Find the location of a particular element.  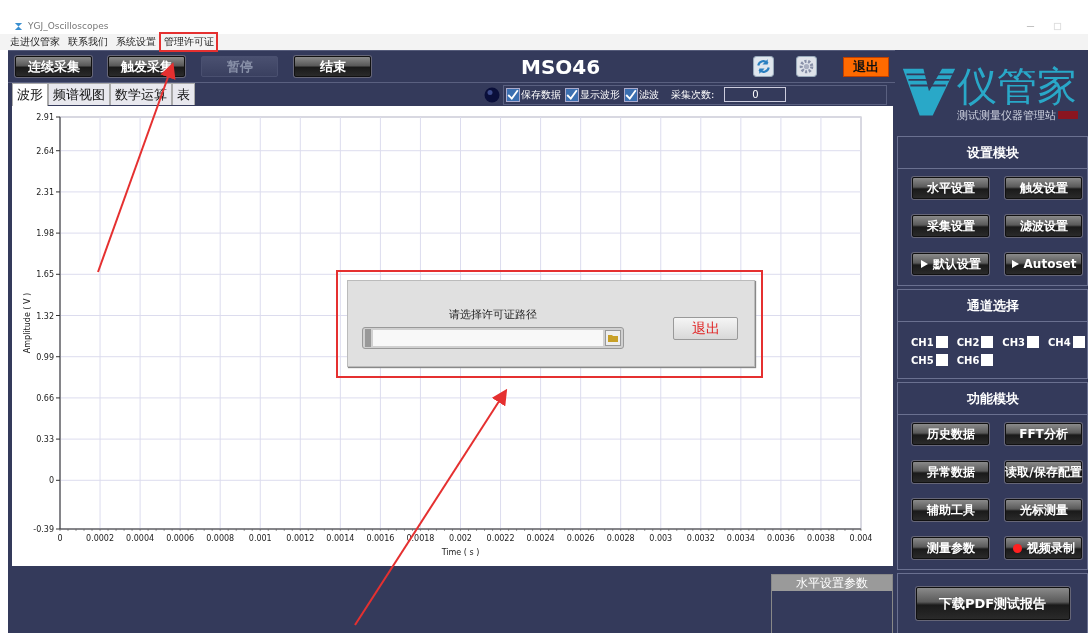

menu-item: 管理许可证 is located at coordinates (189, 42).